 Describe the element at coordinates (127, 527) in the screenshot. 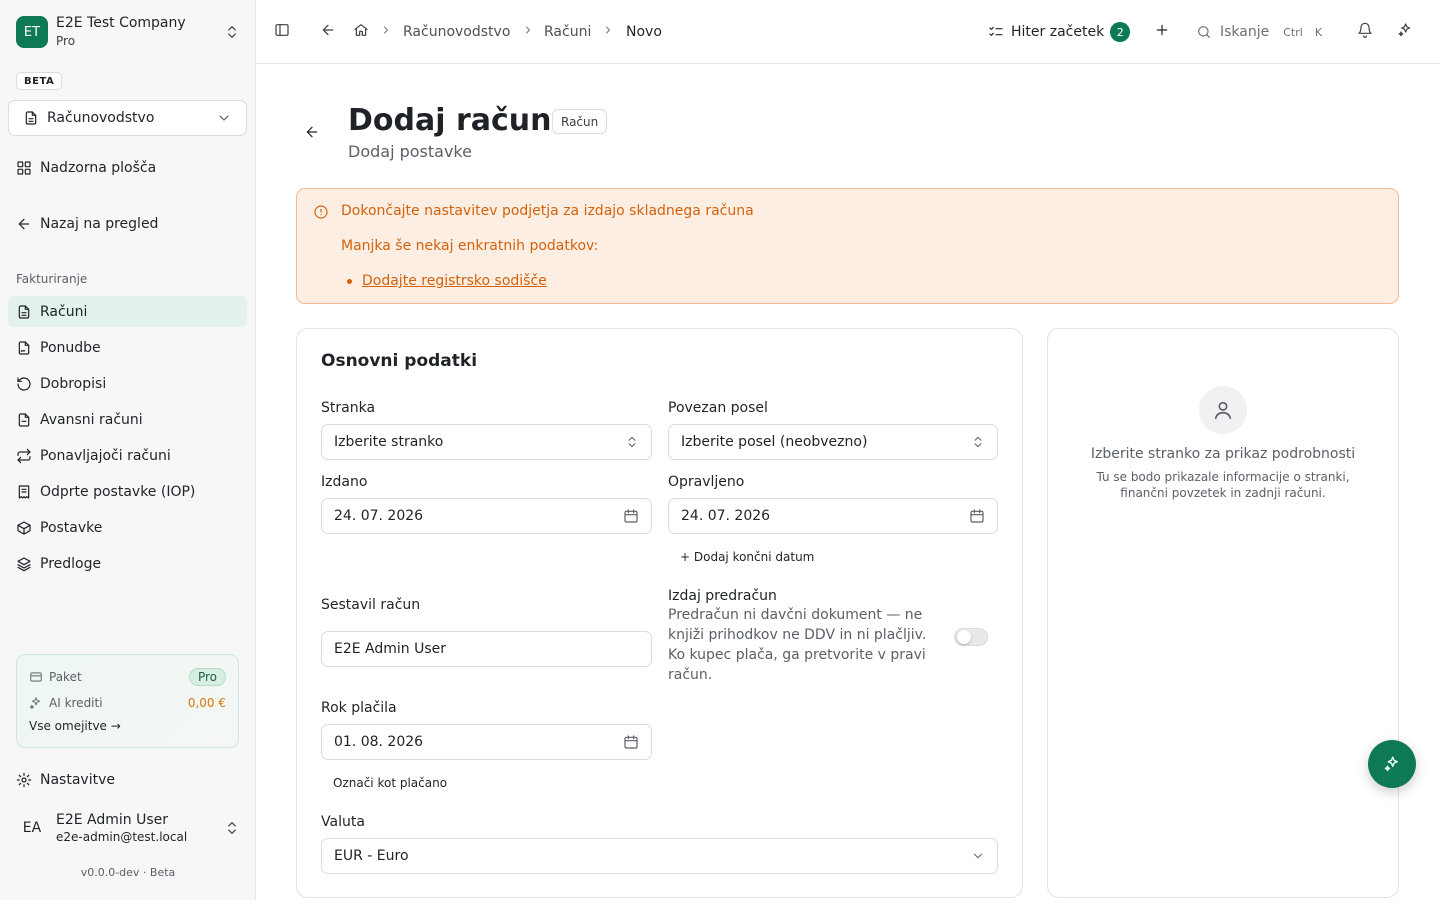

I see `sidebar-item-items: Postavke` at that location.